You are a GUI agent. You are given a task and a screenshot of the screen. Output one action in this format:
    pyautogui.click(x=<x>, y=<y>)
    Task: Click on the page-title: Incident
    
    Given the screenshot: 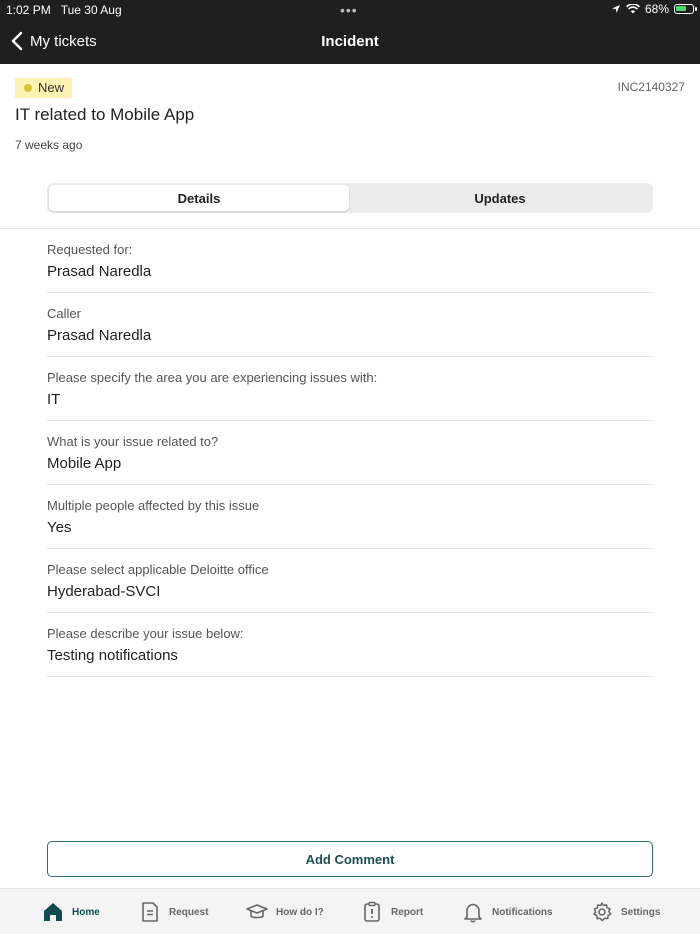 What is the action you would take?
    pyautogui.click(x=350, y=41)
    